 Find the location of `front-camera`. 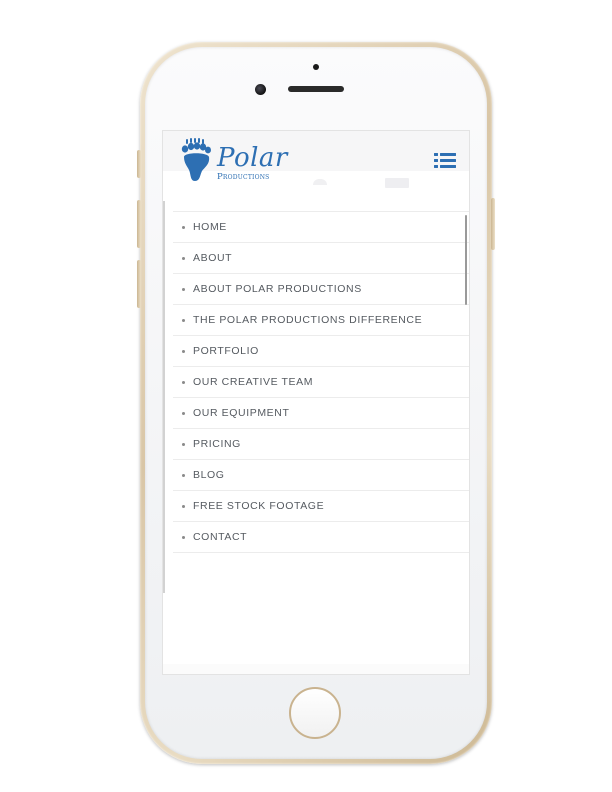

front-camera is located at coordinates (260, 89).